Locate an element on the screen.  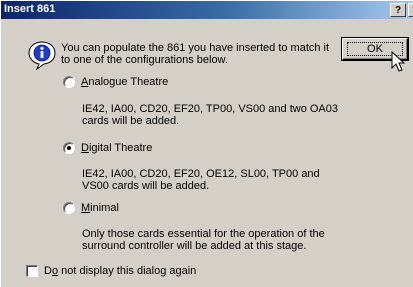
close-button: × is located at coordinates (410, 10).